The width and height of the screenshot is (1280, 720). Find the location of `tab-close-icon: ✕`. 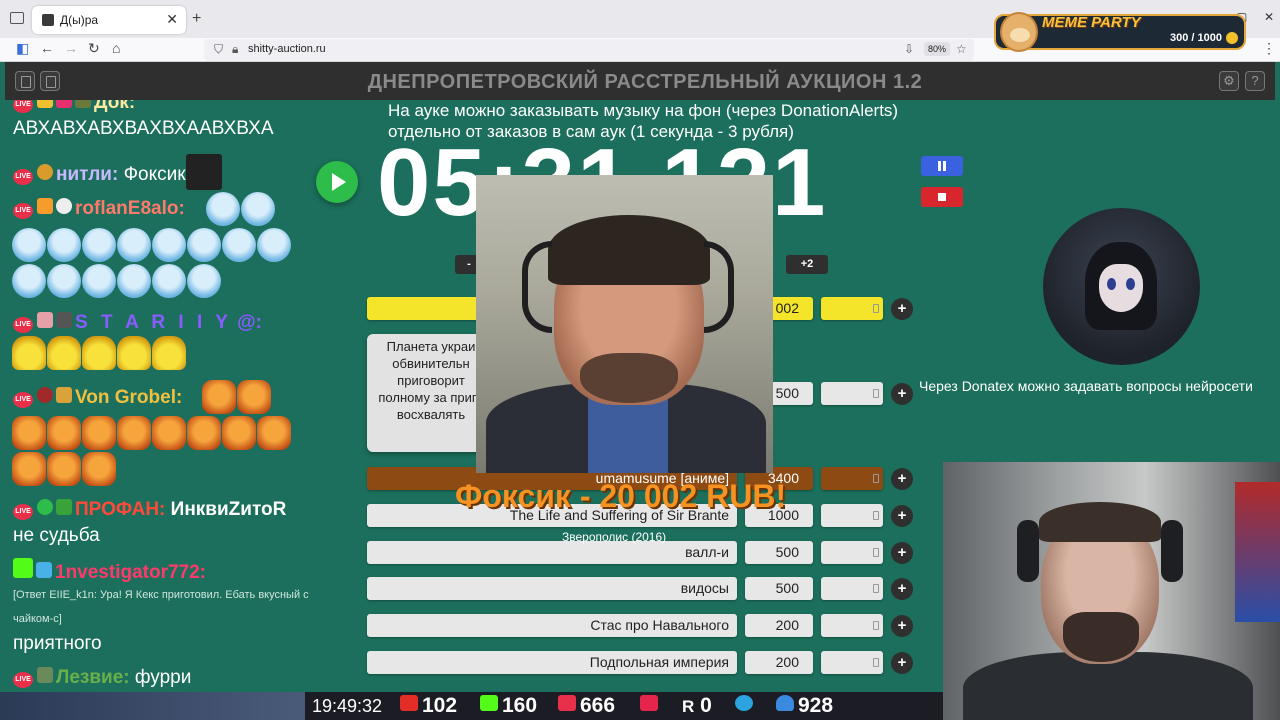

tab-close-icon: ✕ is located at coordinates (172, 19).